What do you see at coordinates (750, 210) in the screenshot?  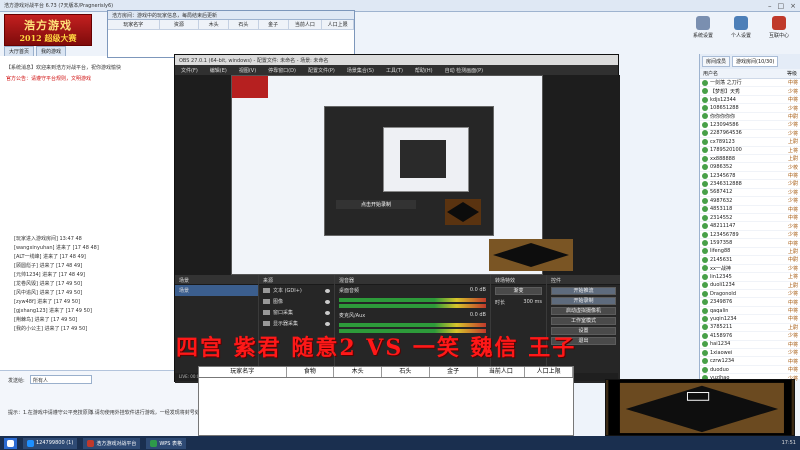 I see `player-row: 4853118 中将` at bounding box center [750, 210].